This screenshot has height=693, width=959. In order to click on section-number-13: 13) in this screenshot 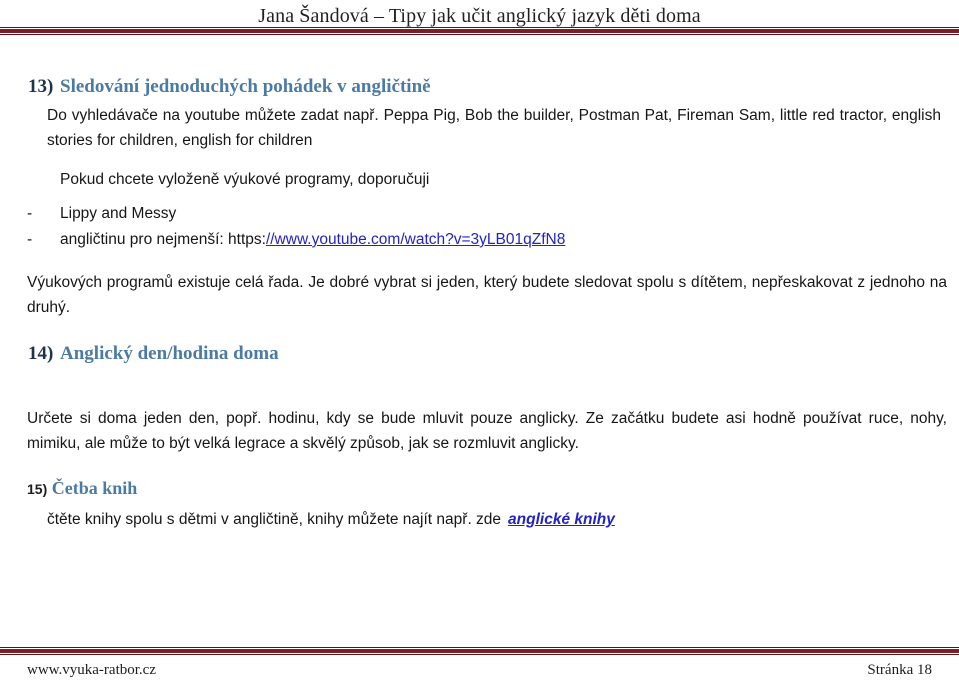, I will do `click(41, 86)`.